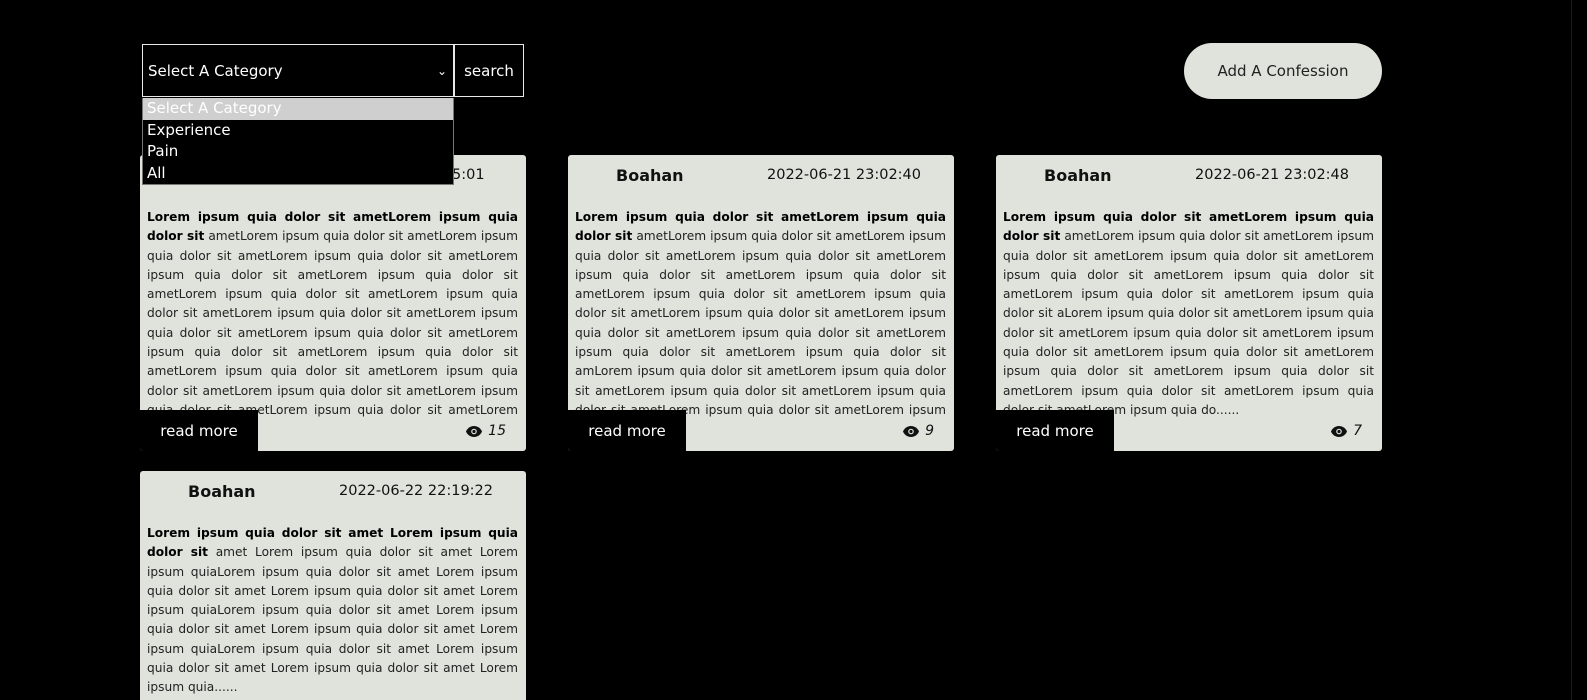  What do you see at coordinates (333, 495) in the screenshot?
I see `card-header: Boahan 2022-06-22 22:19:22` at bounding box center [333, 495].